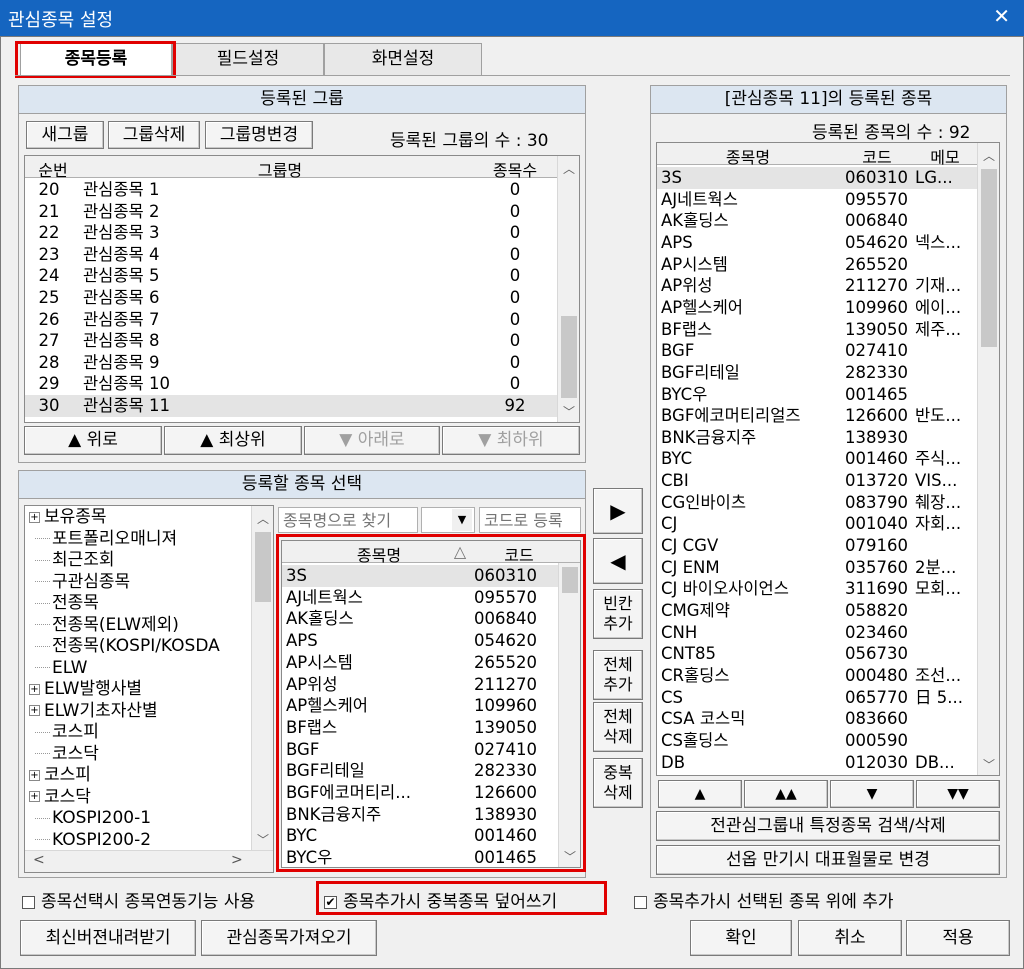  Describe the element at coordinates (104, 626) in the screenshot. I see `tree-item: 전종목(ELW제외)` at that location.